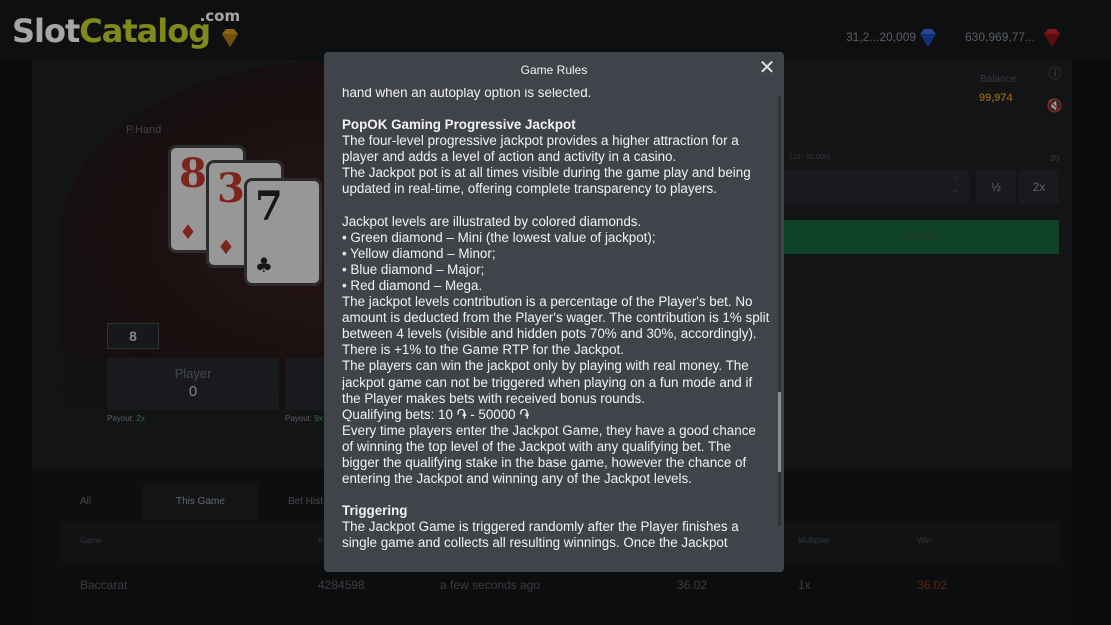  I want to click on level-yellow: • Yellow diamond – Minor;, so click(419, 253).